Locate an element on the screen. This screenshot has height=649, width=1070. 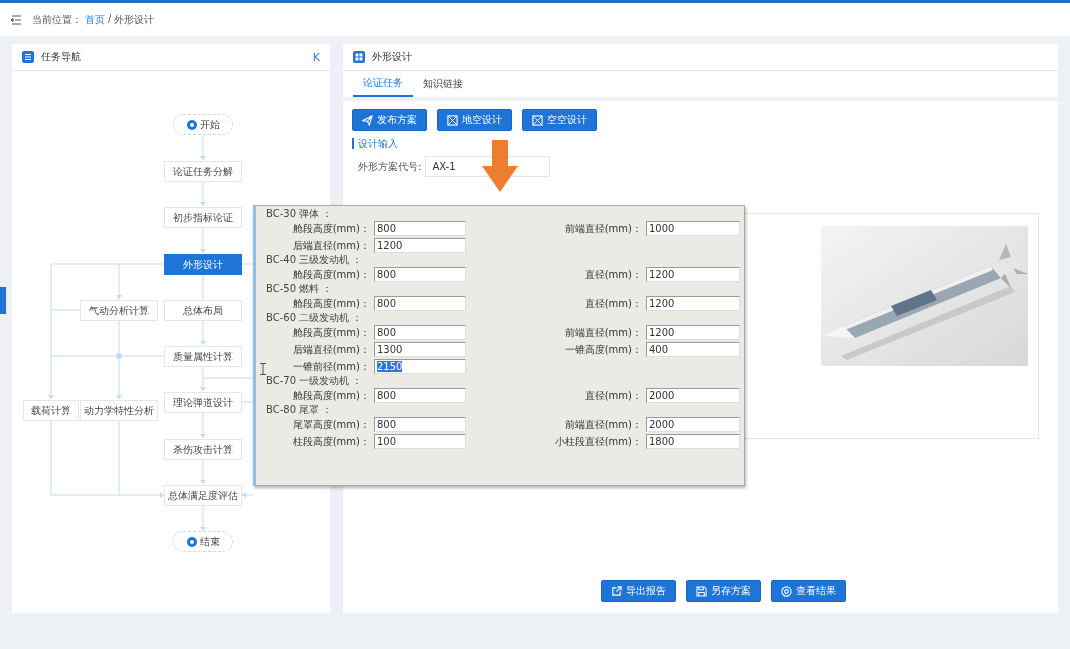
send-icon is located at coordinates (367, 120).